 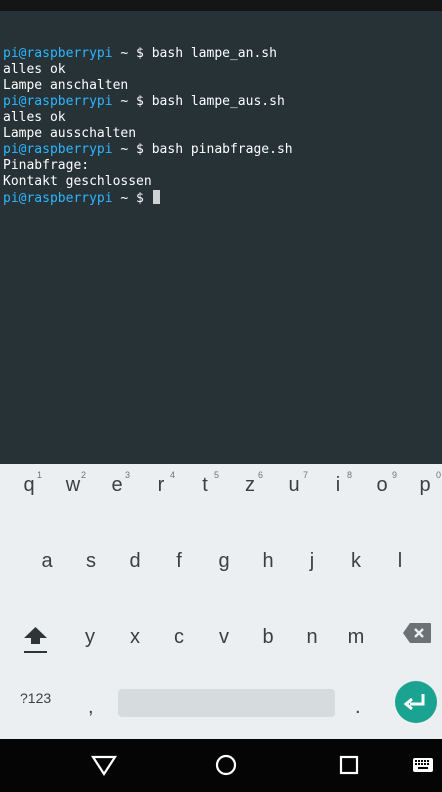 I want to click on terminal-line: pi@raspberrypi ~ $ bash pinabfrage.sh, so click(x=148, y=149).